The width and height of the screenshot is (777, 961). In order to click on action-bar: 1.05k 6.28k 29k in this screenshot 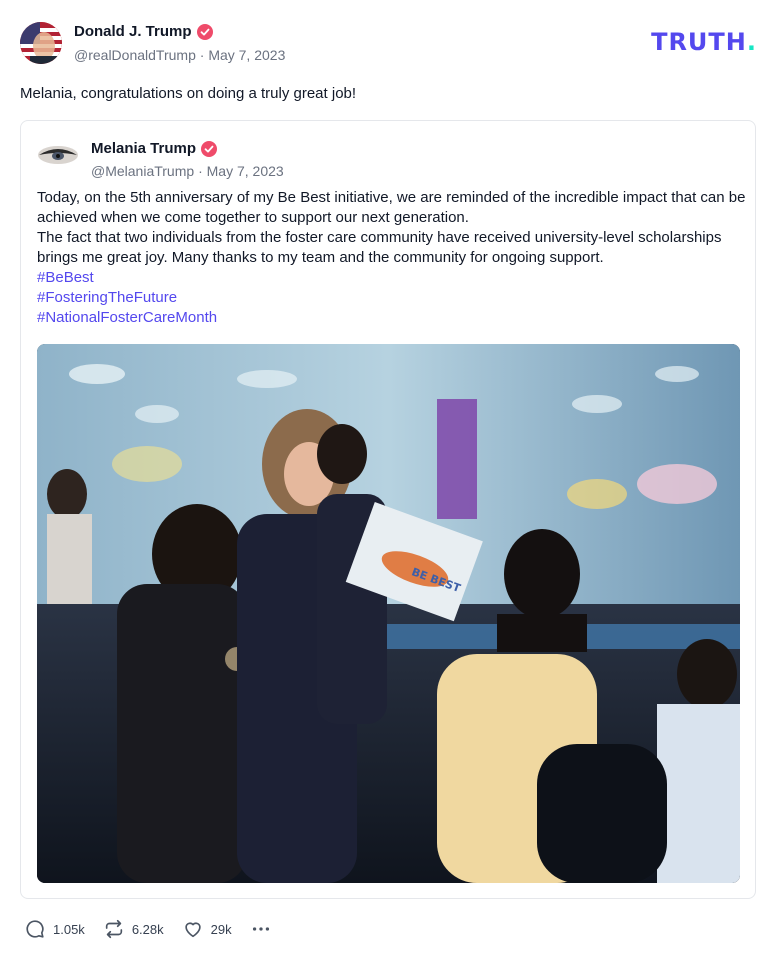, I will do `click(148, 929)`.